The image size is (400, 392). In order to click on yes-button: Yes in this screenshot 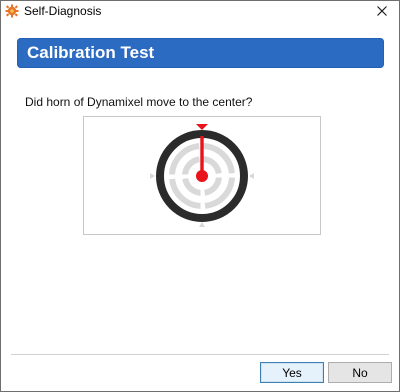, I will do `click(292, 372)`.